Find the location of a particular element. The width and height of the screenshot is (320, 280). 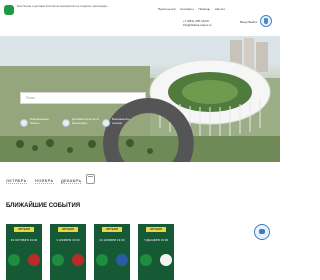

events-heading: БЛИЖАЙШИЕ СОБЫТИЯ is located at coordinates (43, 206).